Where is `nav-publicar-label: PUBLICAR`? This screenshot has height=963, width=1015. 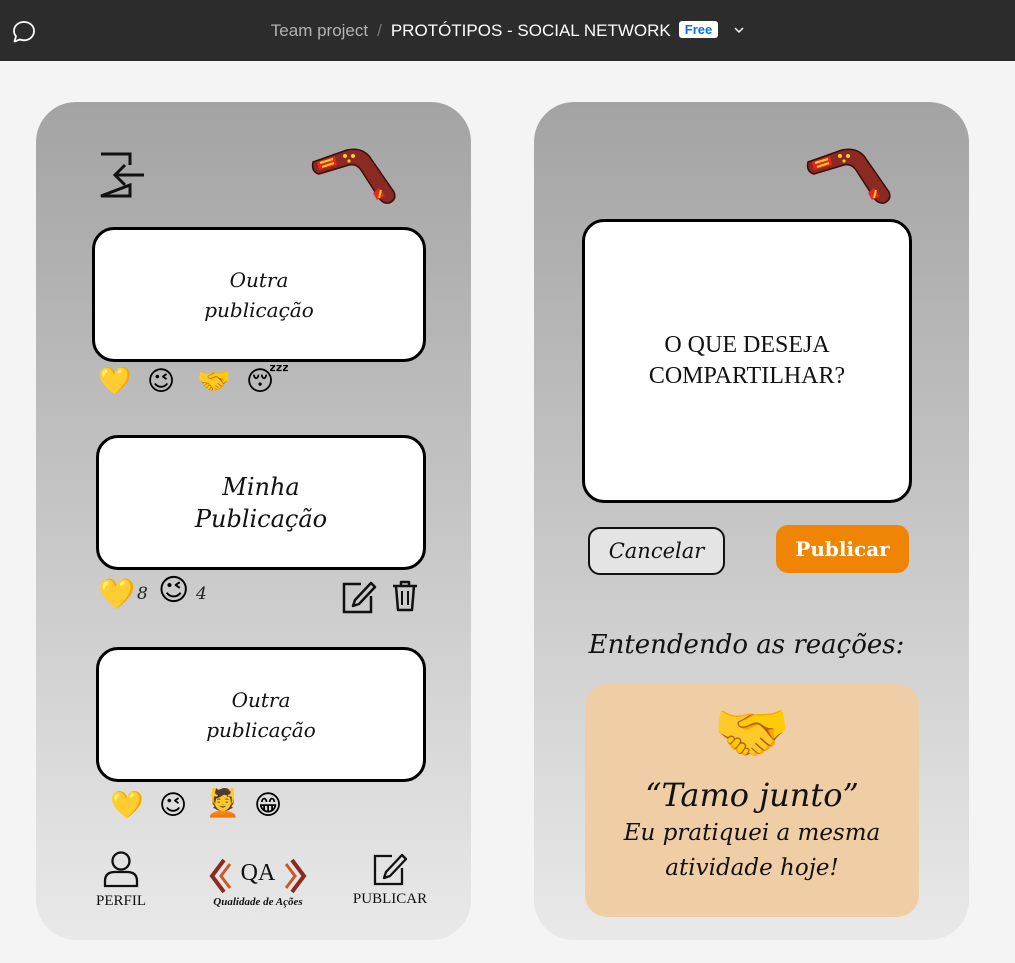
nav-publicar-label: PUBLICAR is located at coordinates (390, 899).